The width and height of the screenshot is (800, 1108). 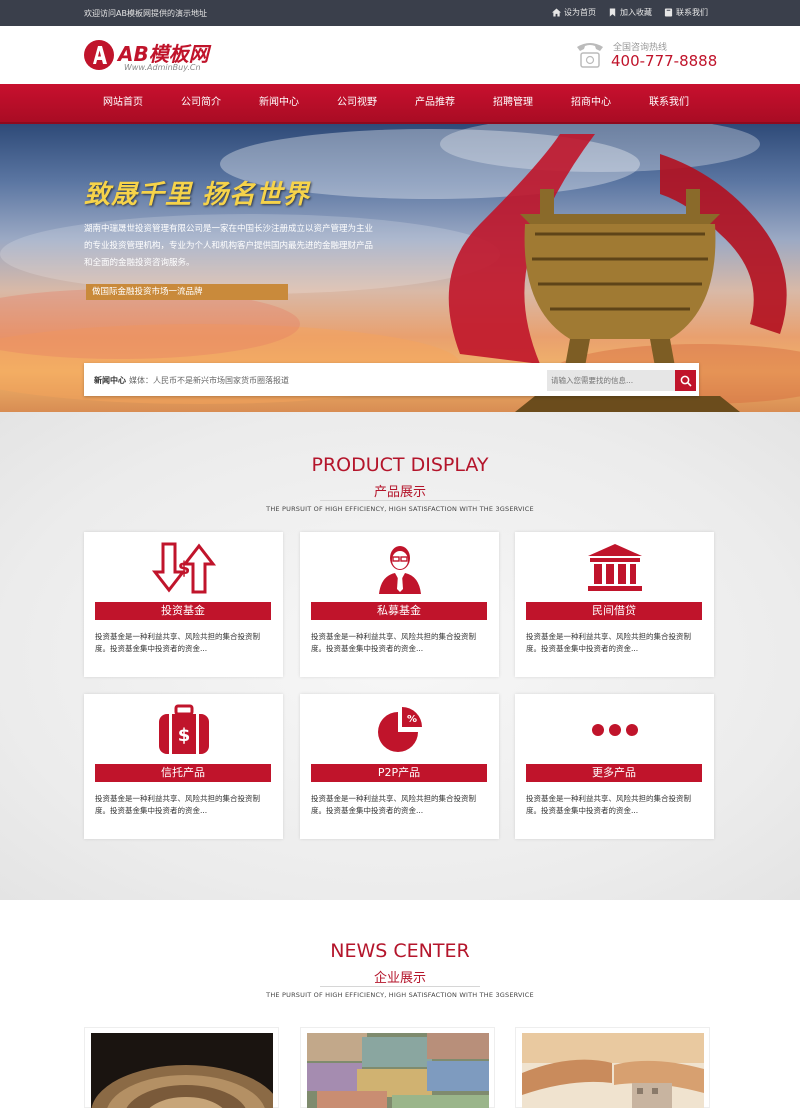 I want to click on nav-item-about: 公司简介, so click(x=201, y=104).